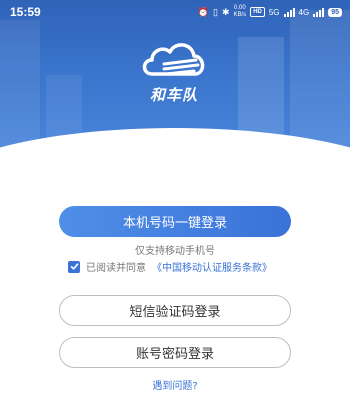  Describe the element at coordinates (215, 11) in the screenshot. I see `vibrate-icon: ▯` at that location.